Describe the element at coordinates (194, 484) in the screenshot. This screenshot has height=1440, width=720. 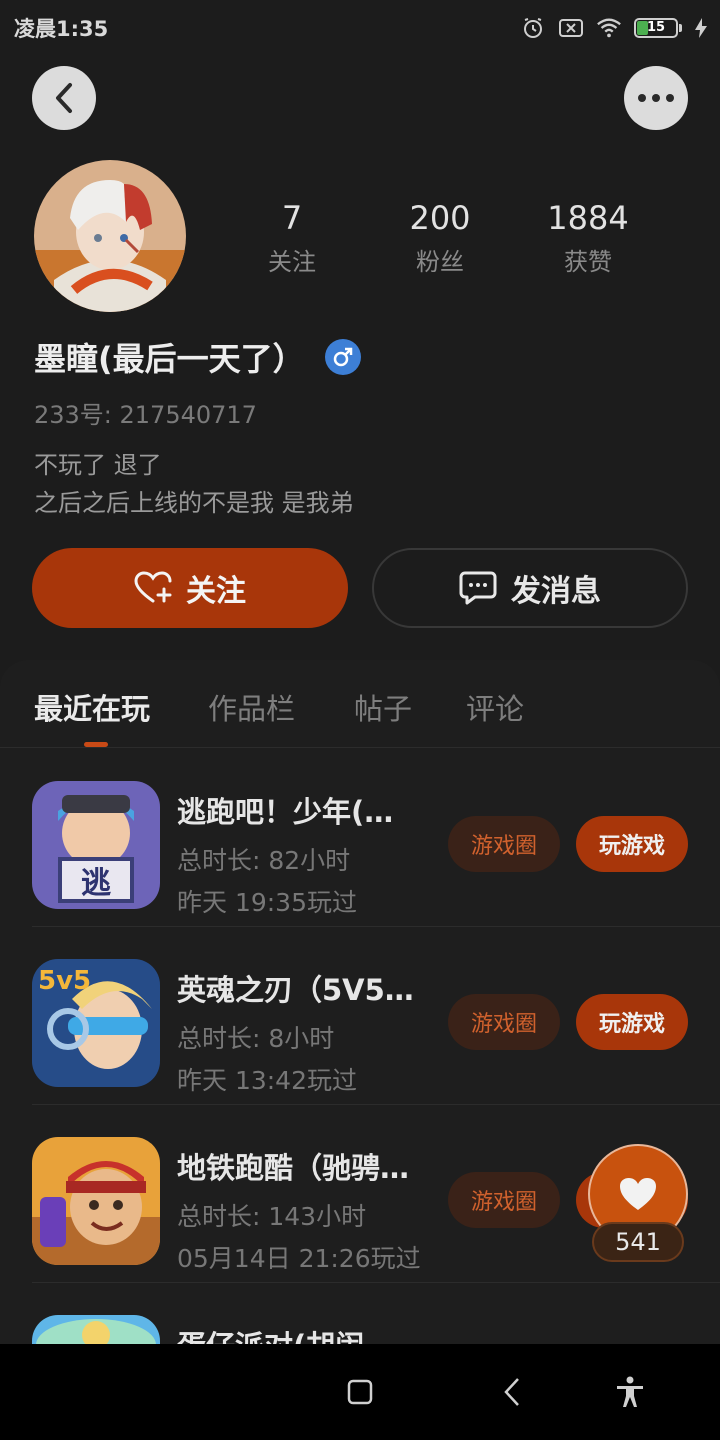
I see `profile-bio: 不玩了 退了 之后之后上线的不是我 是我弟` at that location.